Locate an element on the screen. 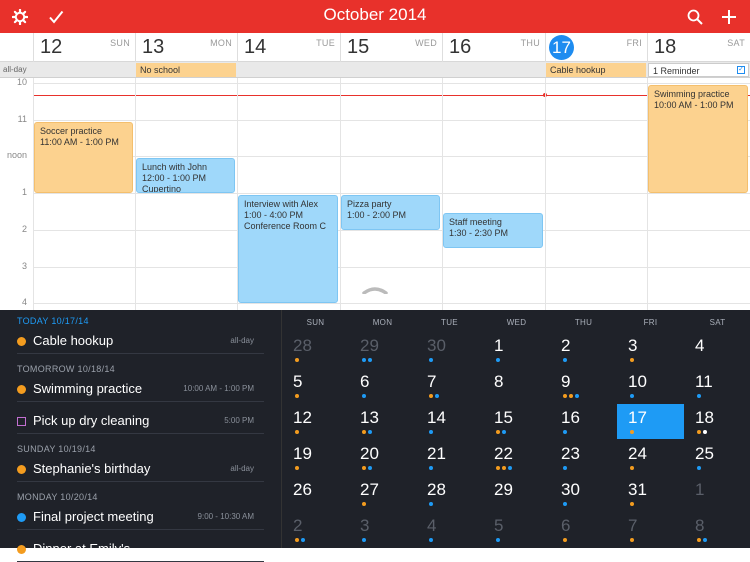  day-number: 17 is located at coordinates (561, 47).